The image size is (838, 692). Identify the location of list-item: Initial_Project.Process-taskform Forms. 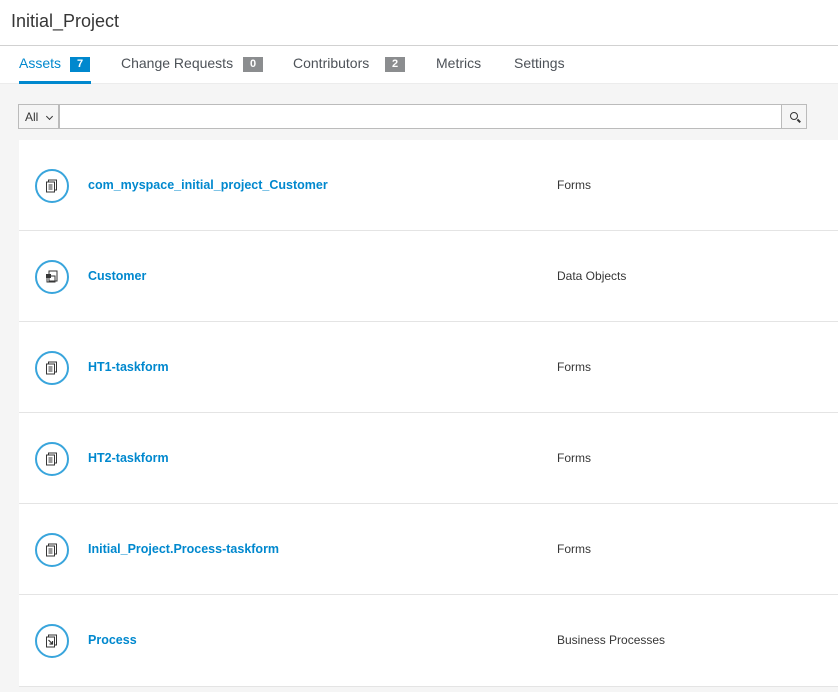
(428, 549).